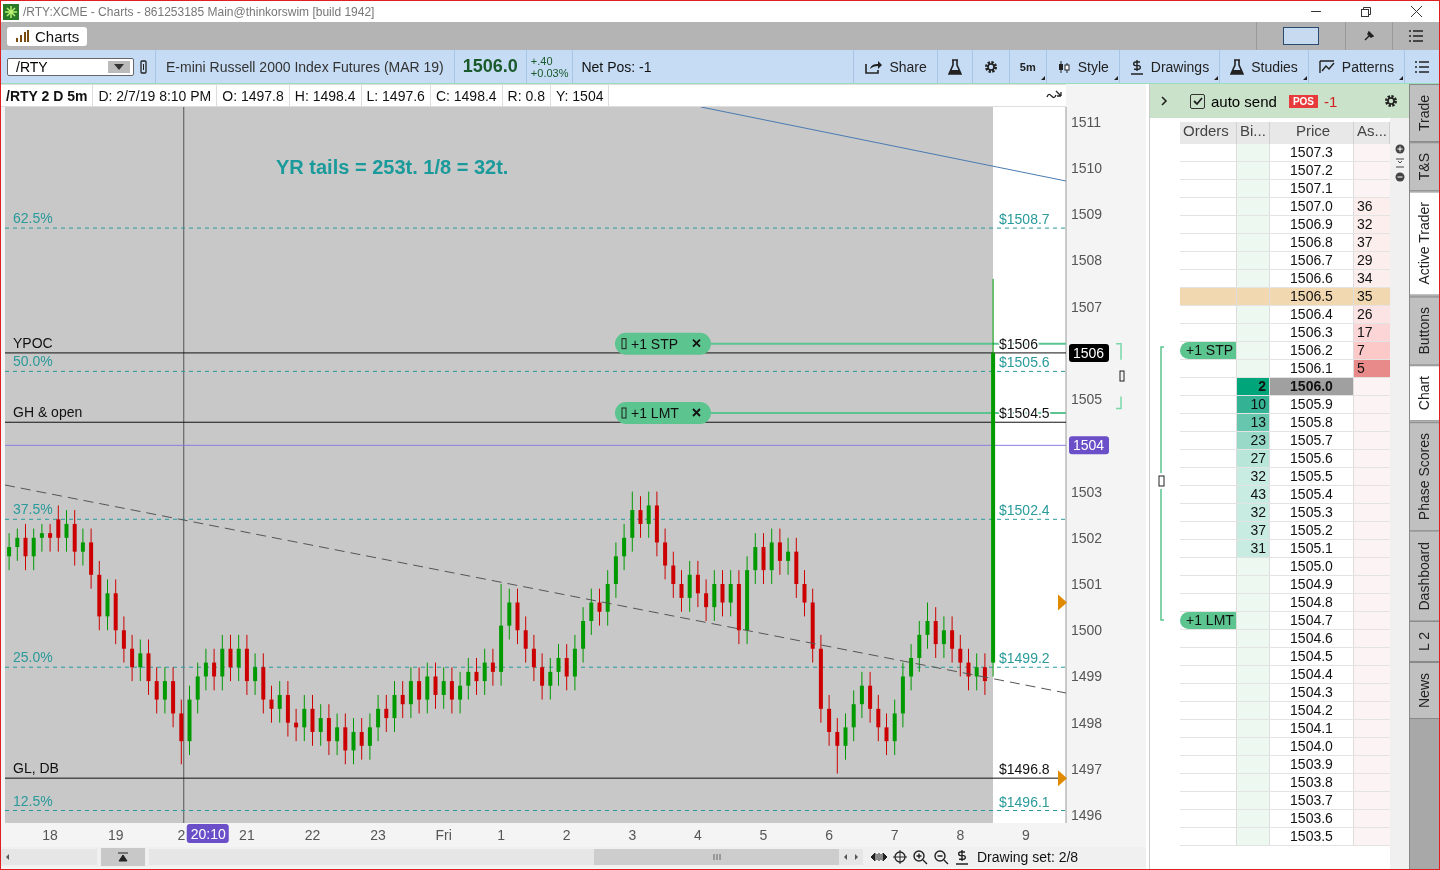  Describe the element at coordinates (1424, 576) in the screenshot. I see `side-tab: Dashboard` at that location.